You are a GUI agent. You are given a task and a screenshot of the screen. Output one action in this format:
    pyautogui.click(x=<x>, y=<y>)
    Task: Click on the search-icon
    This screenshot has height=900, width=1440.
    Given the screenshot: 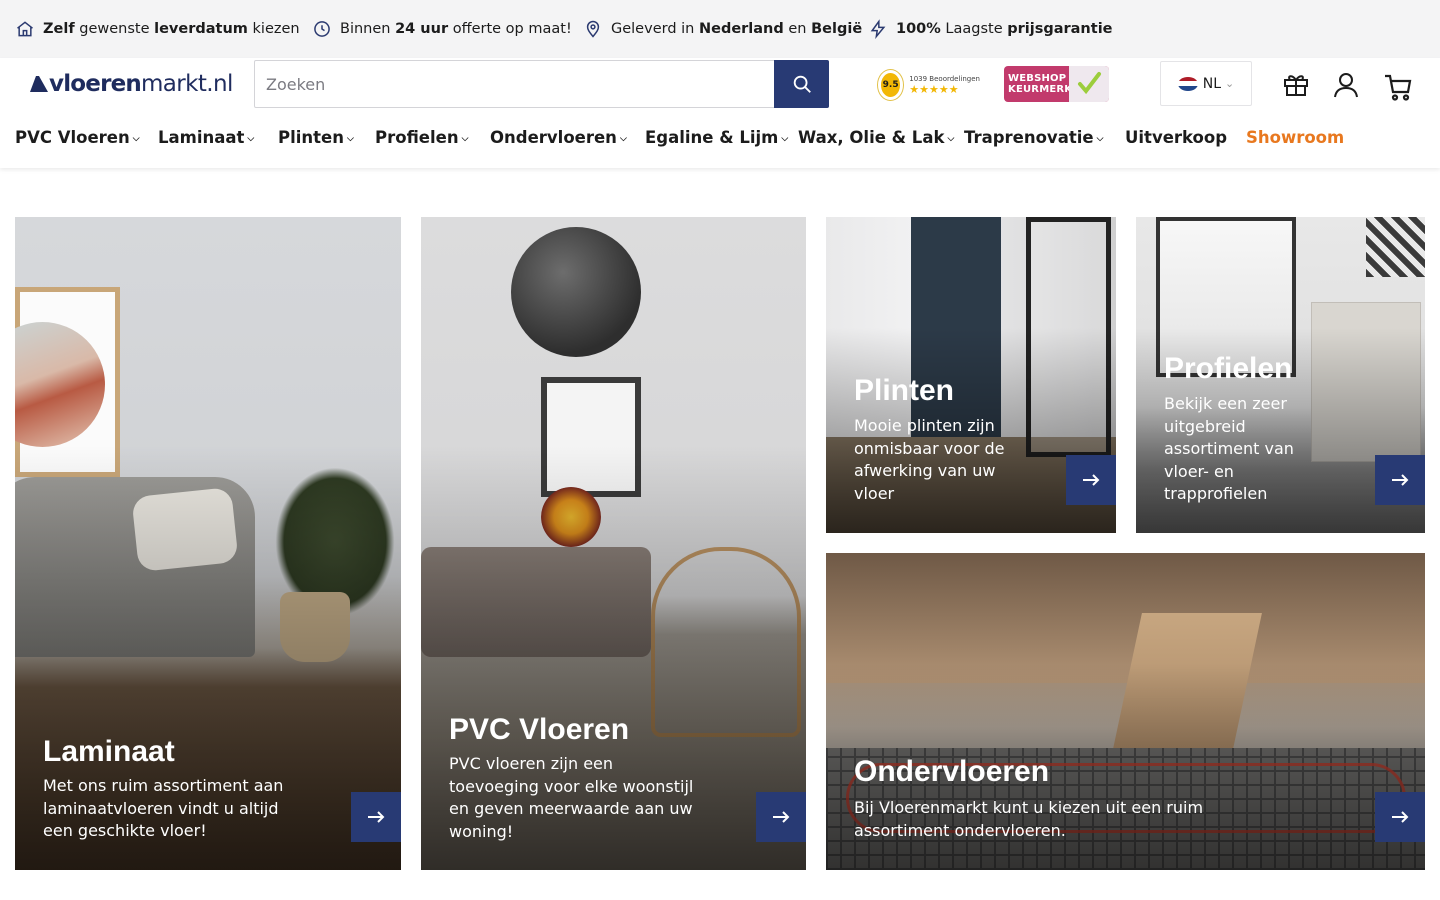 What is the action you would take?
    pyautogui.click(x=802, y=84)
    